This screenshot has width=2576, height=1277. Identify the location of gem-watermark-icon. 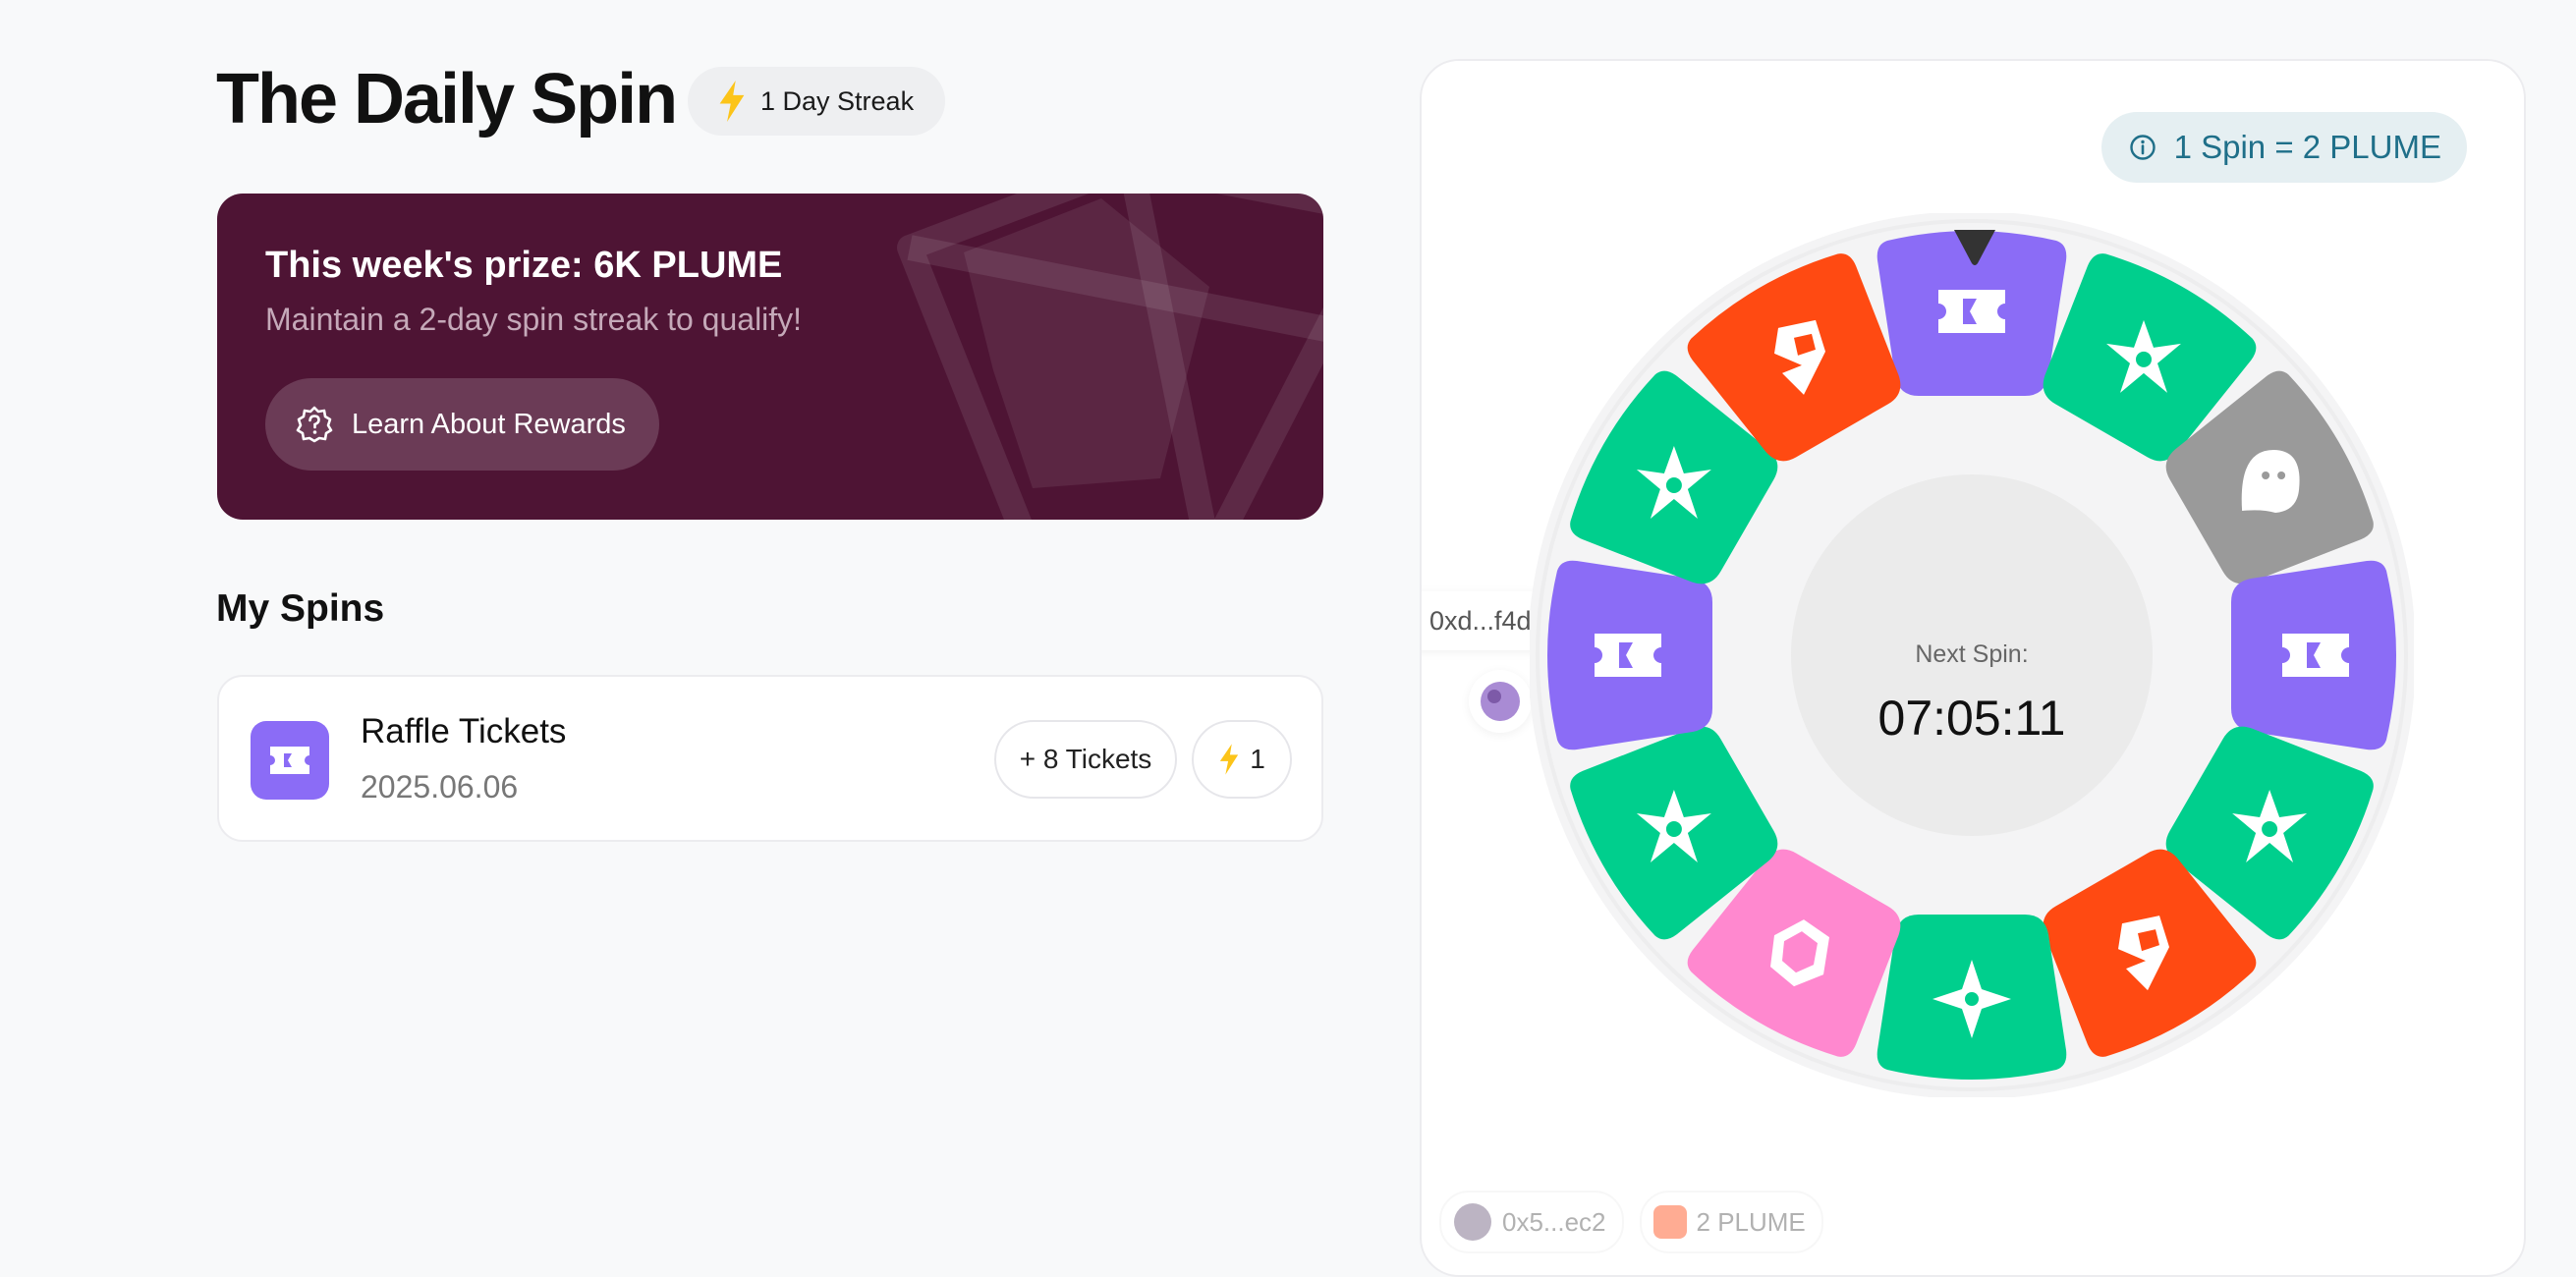
(1110, 357).